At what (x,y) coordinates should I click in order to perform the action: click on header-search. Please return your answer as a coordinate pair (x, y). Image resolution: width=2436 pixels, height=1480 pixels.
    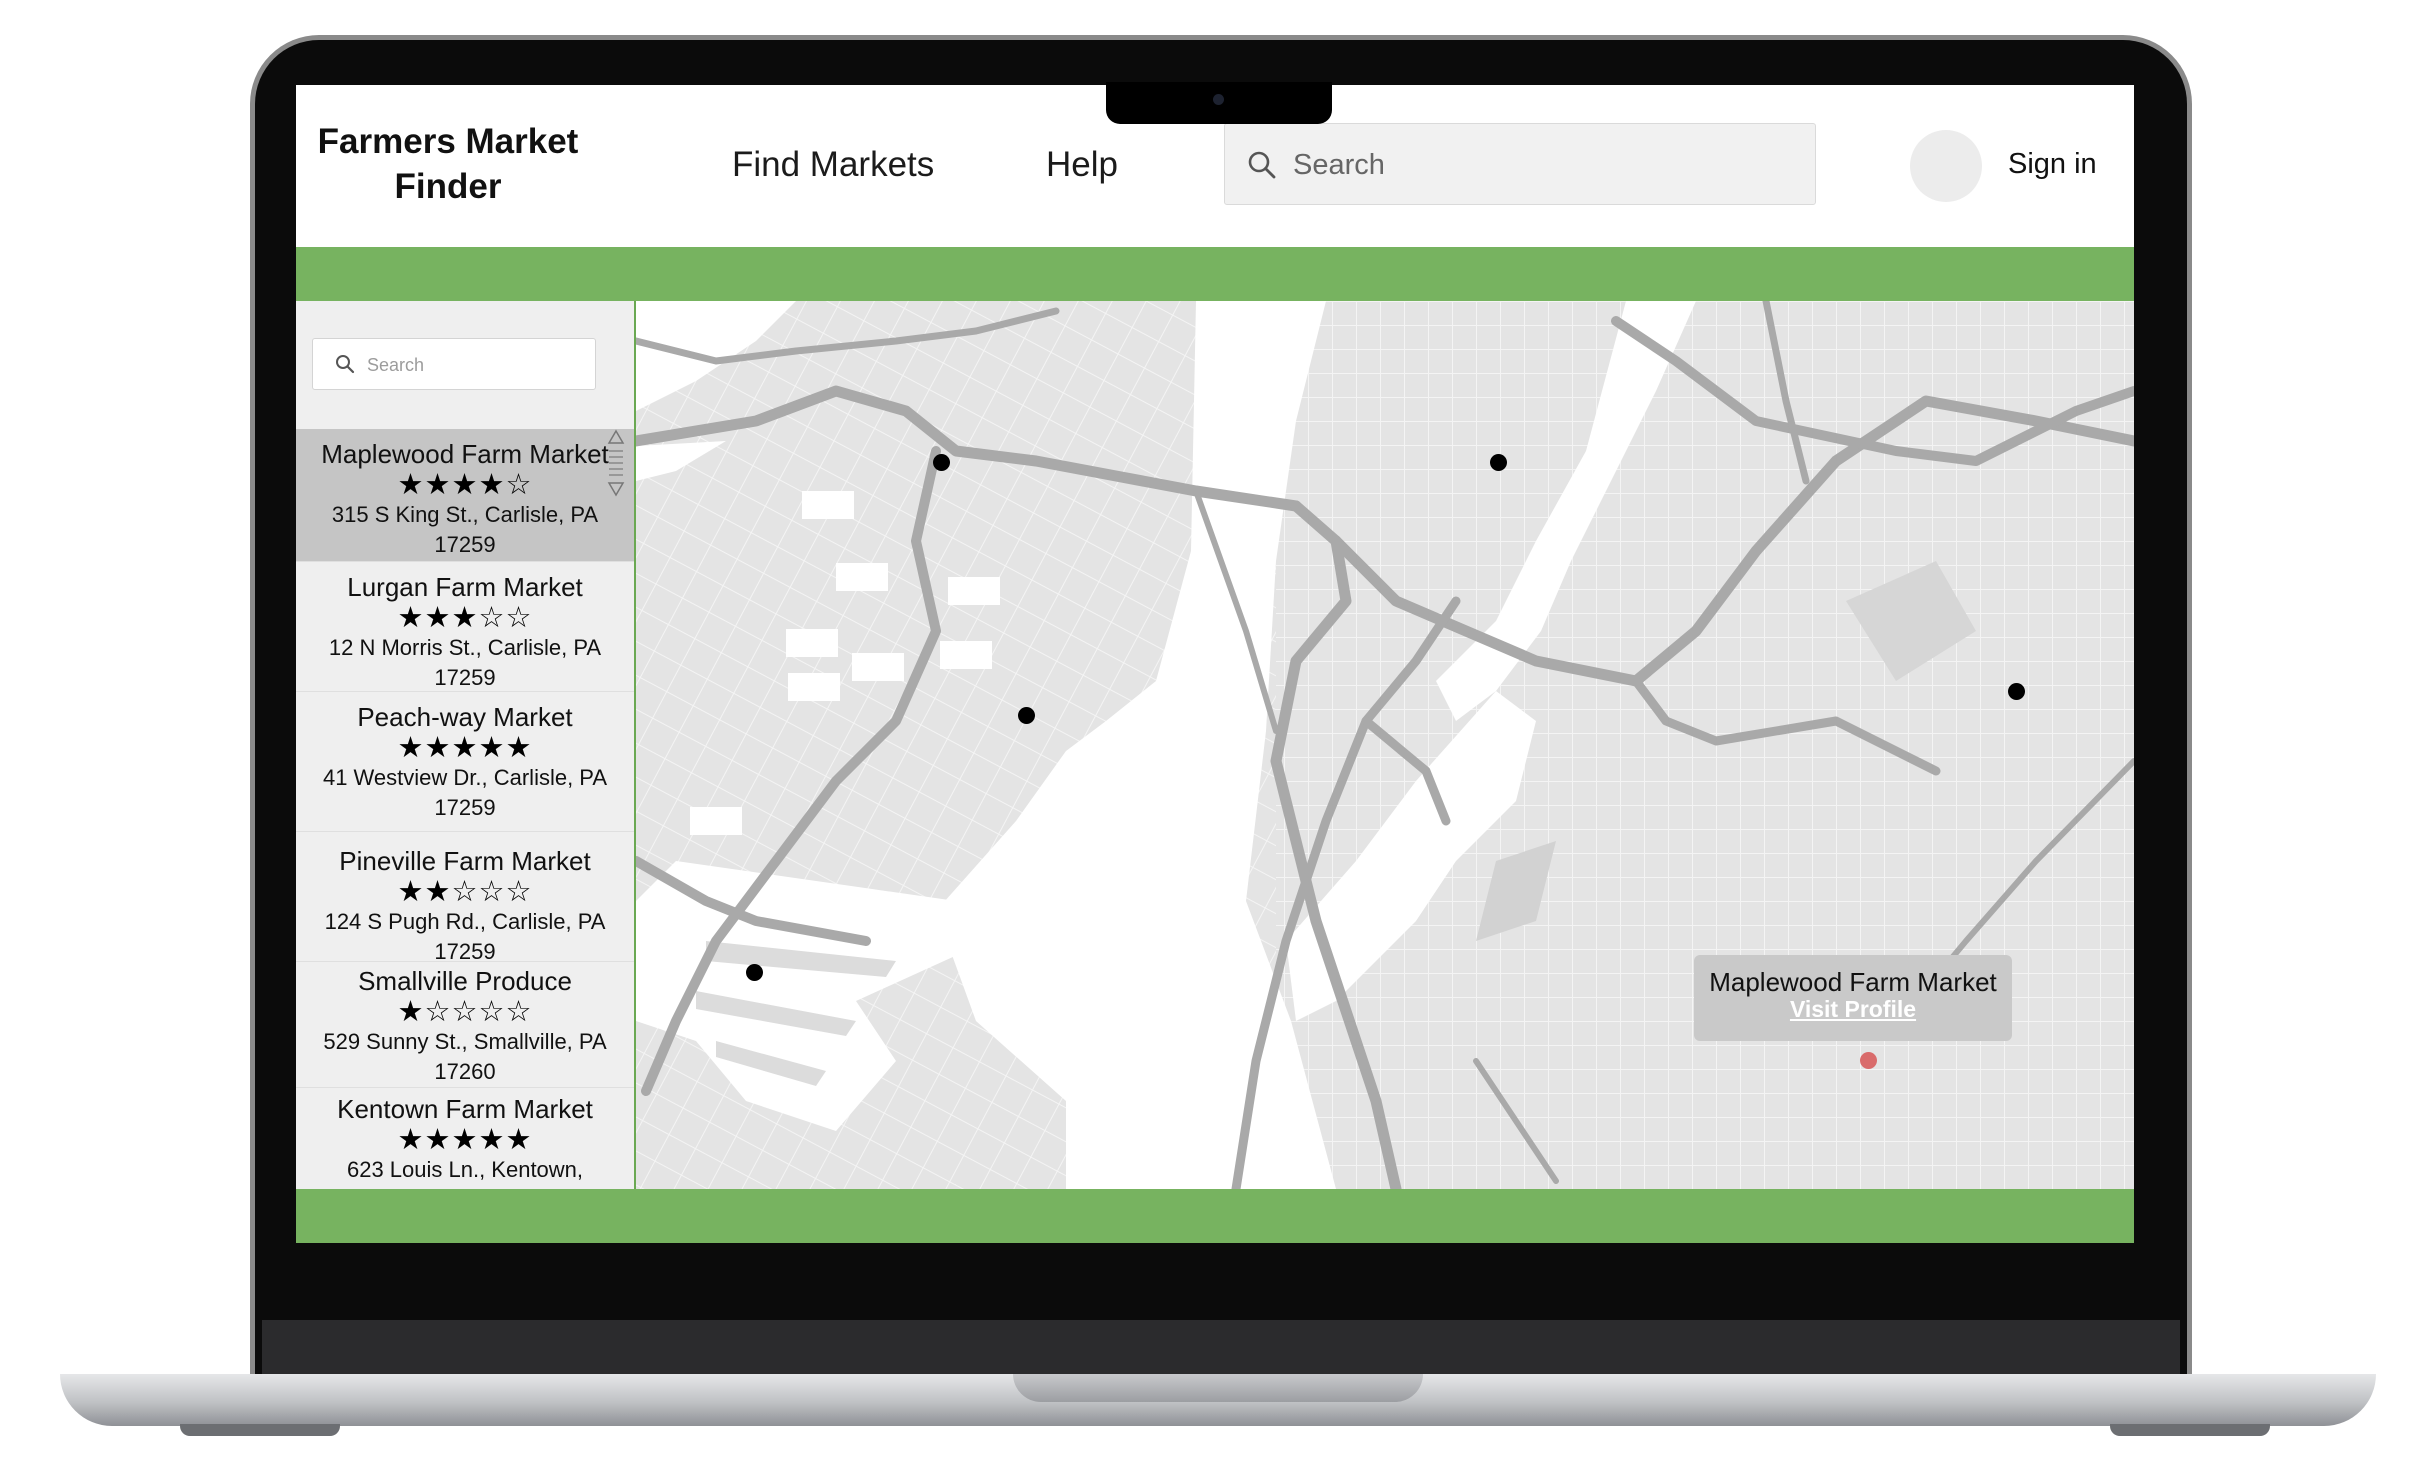
    Looking at the image, I should click on (1520, 164).